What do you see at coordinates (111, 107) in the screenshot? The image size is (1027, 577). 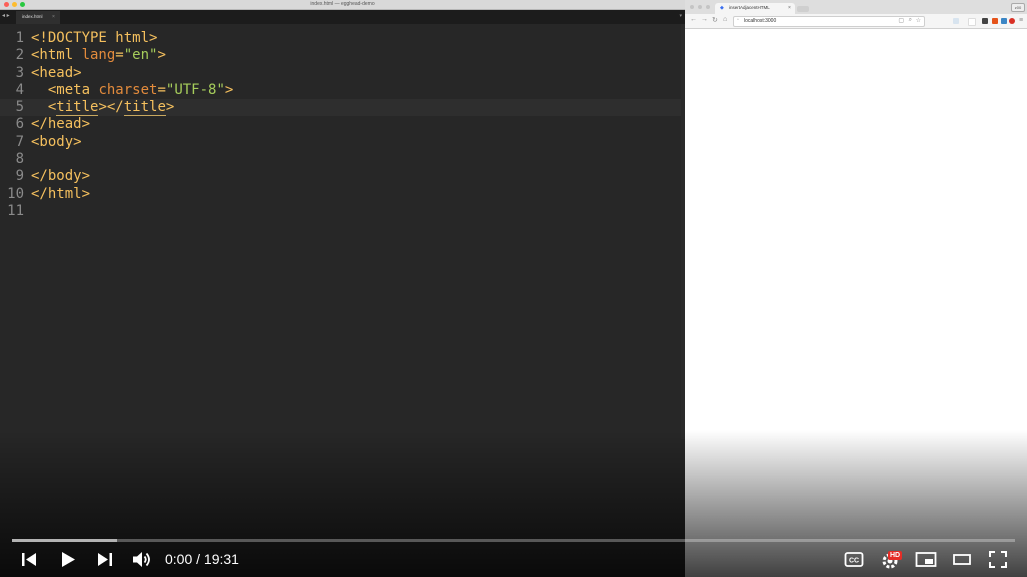 I see `code-token: ></` at bounding box center [111, 107].